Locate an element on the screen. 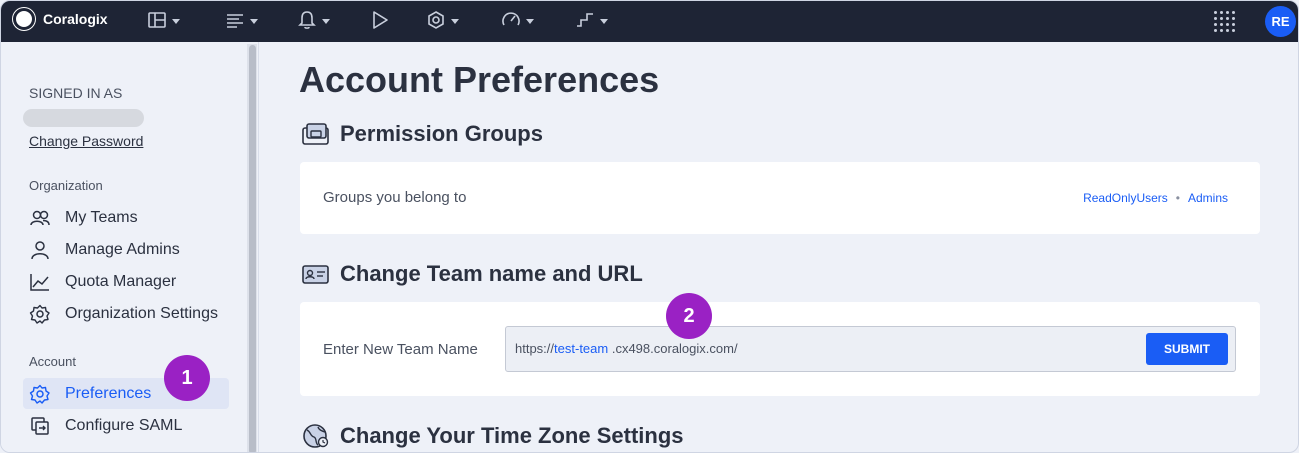 Image resolution: width=1299 pixels, height=453 pixels. groups-label: Groups you belong to is located at coordinates (395, 197).